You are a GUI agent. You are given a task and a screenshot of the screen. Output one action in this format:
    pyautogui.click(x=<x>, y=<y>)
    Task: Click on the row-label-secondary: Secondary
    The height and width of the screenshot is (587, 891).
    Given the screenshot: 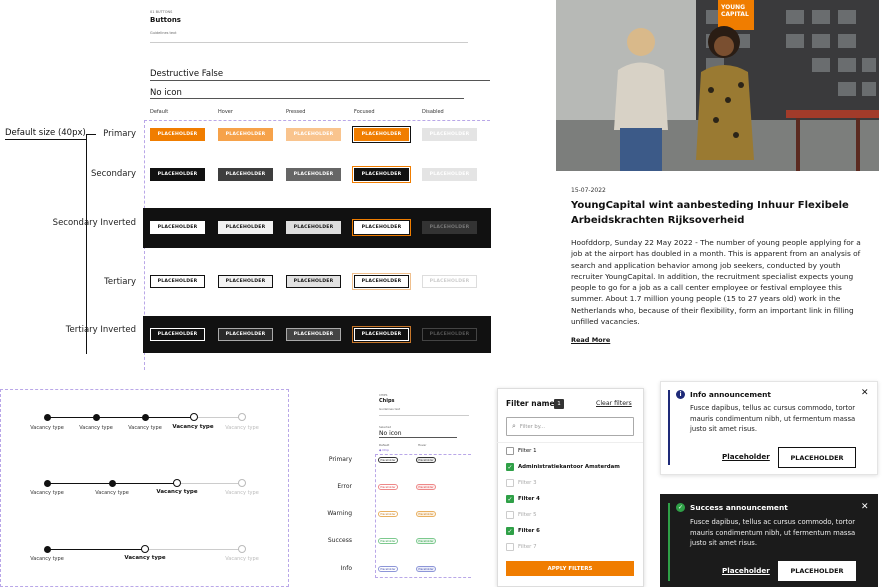 What is the action you would take?
    pyautogui.click(x=113, y=174)
    